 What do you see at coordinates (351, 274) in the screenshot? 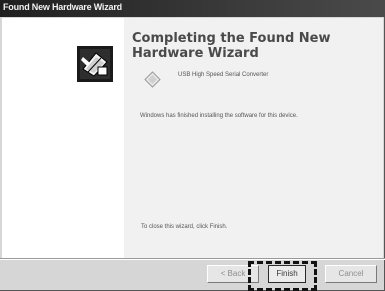
I see `cancel-button: Cancel` at bounding box center [351, 274].